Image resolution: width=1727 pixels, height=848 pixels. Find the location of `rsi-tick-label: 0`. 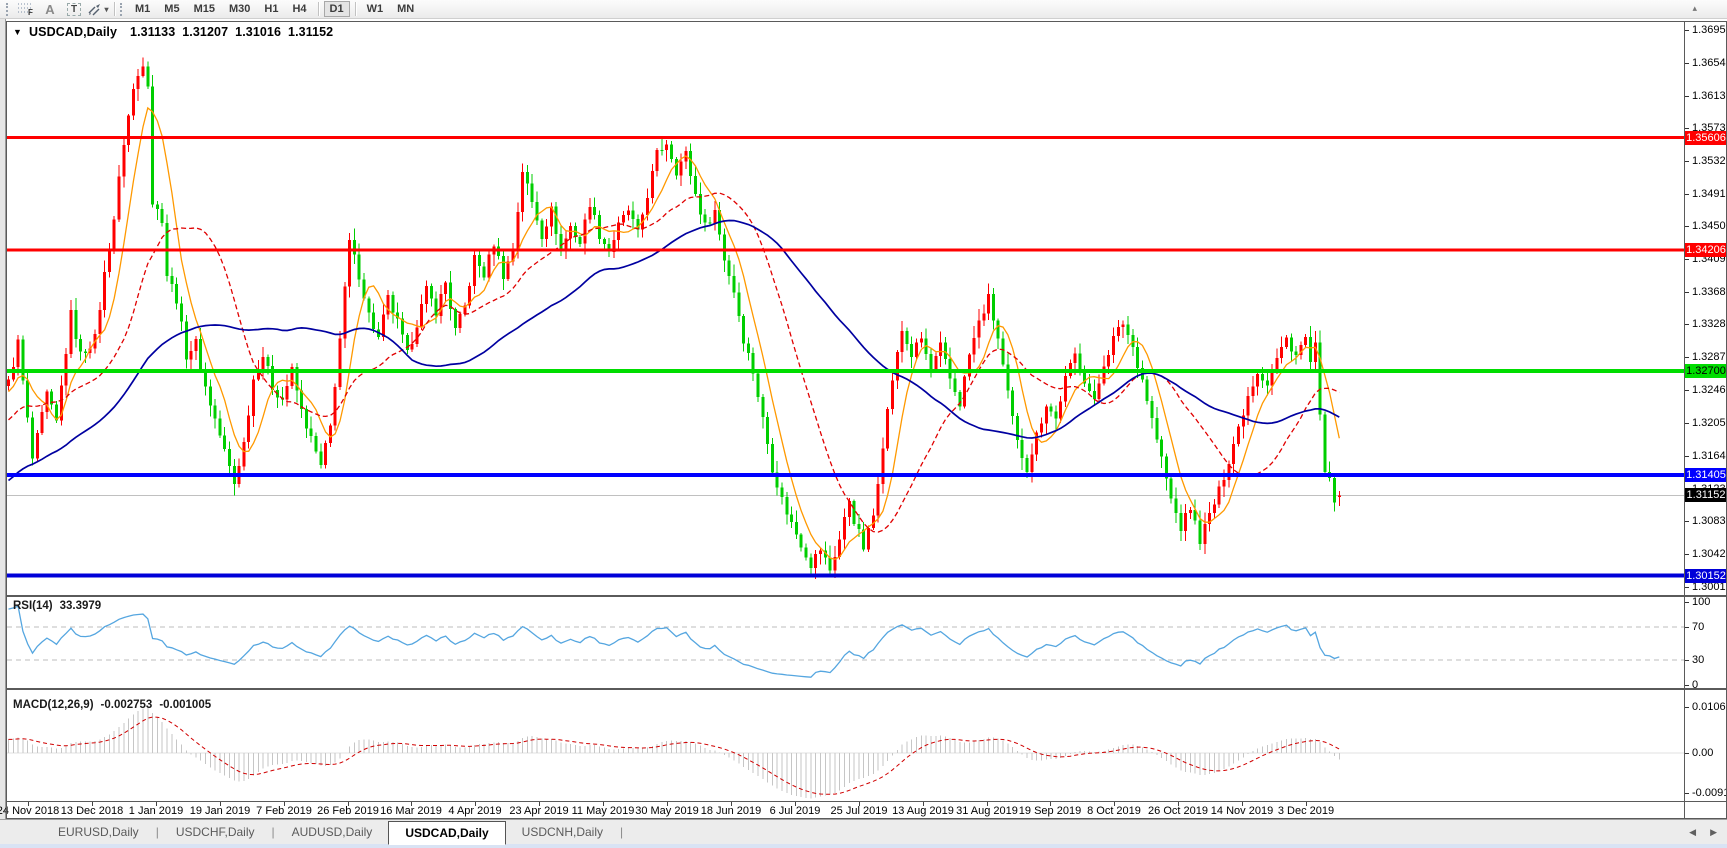

rsi-tick-label: 0 is located at coordinates (1695, 685).